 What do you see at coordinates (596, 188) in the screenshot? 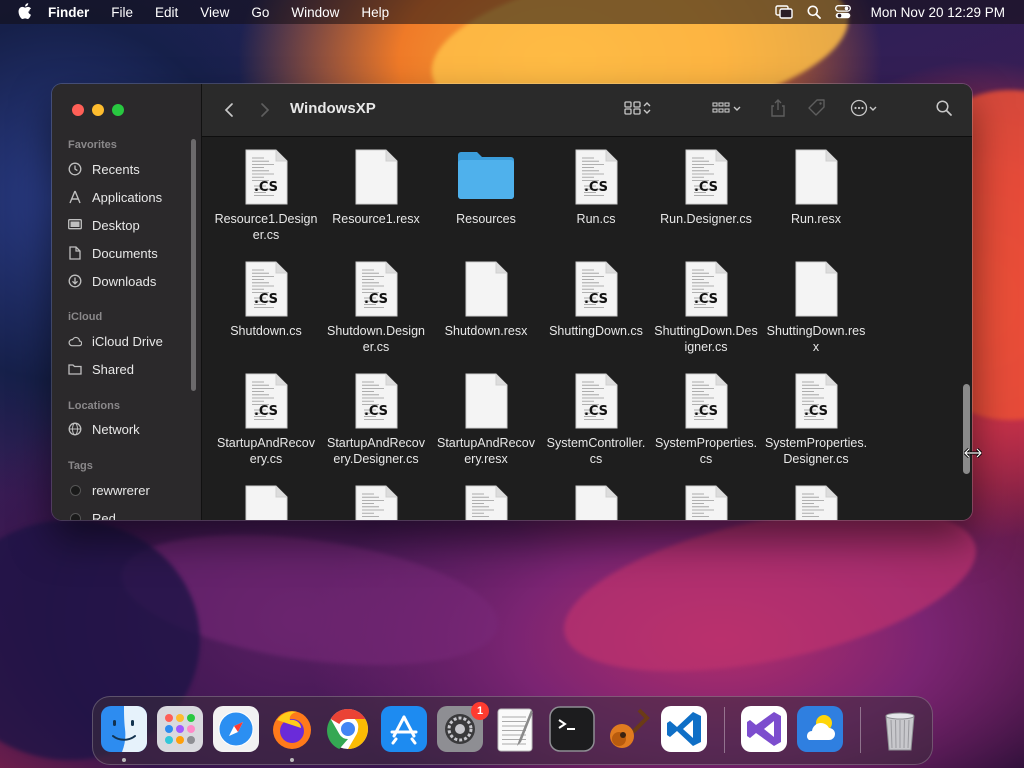
I see `file-item: .CS Run.cs` at bounding box center [596, 188].